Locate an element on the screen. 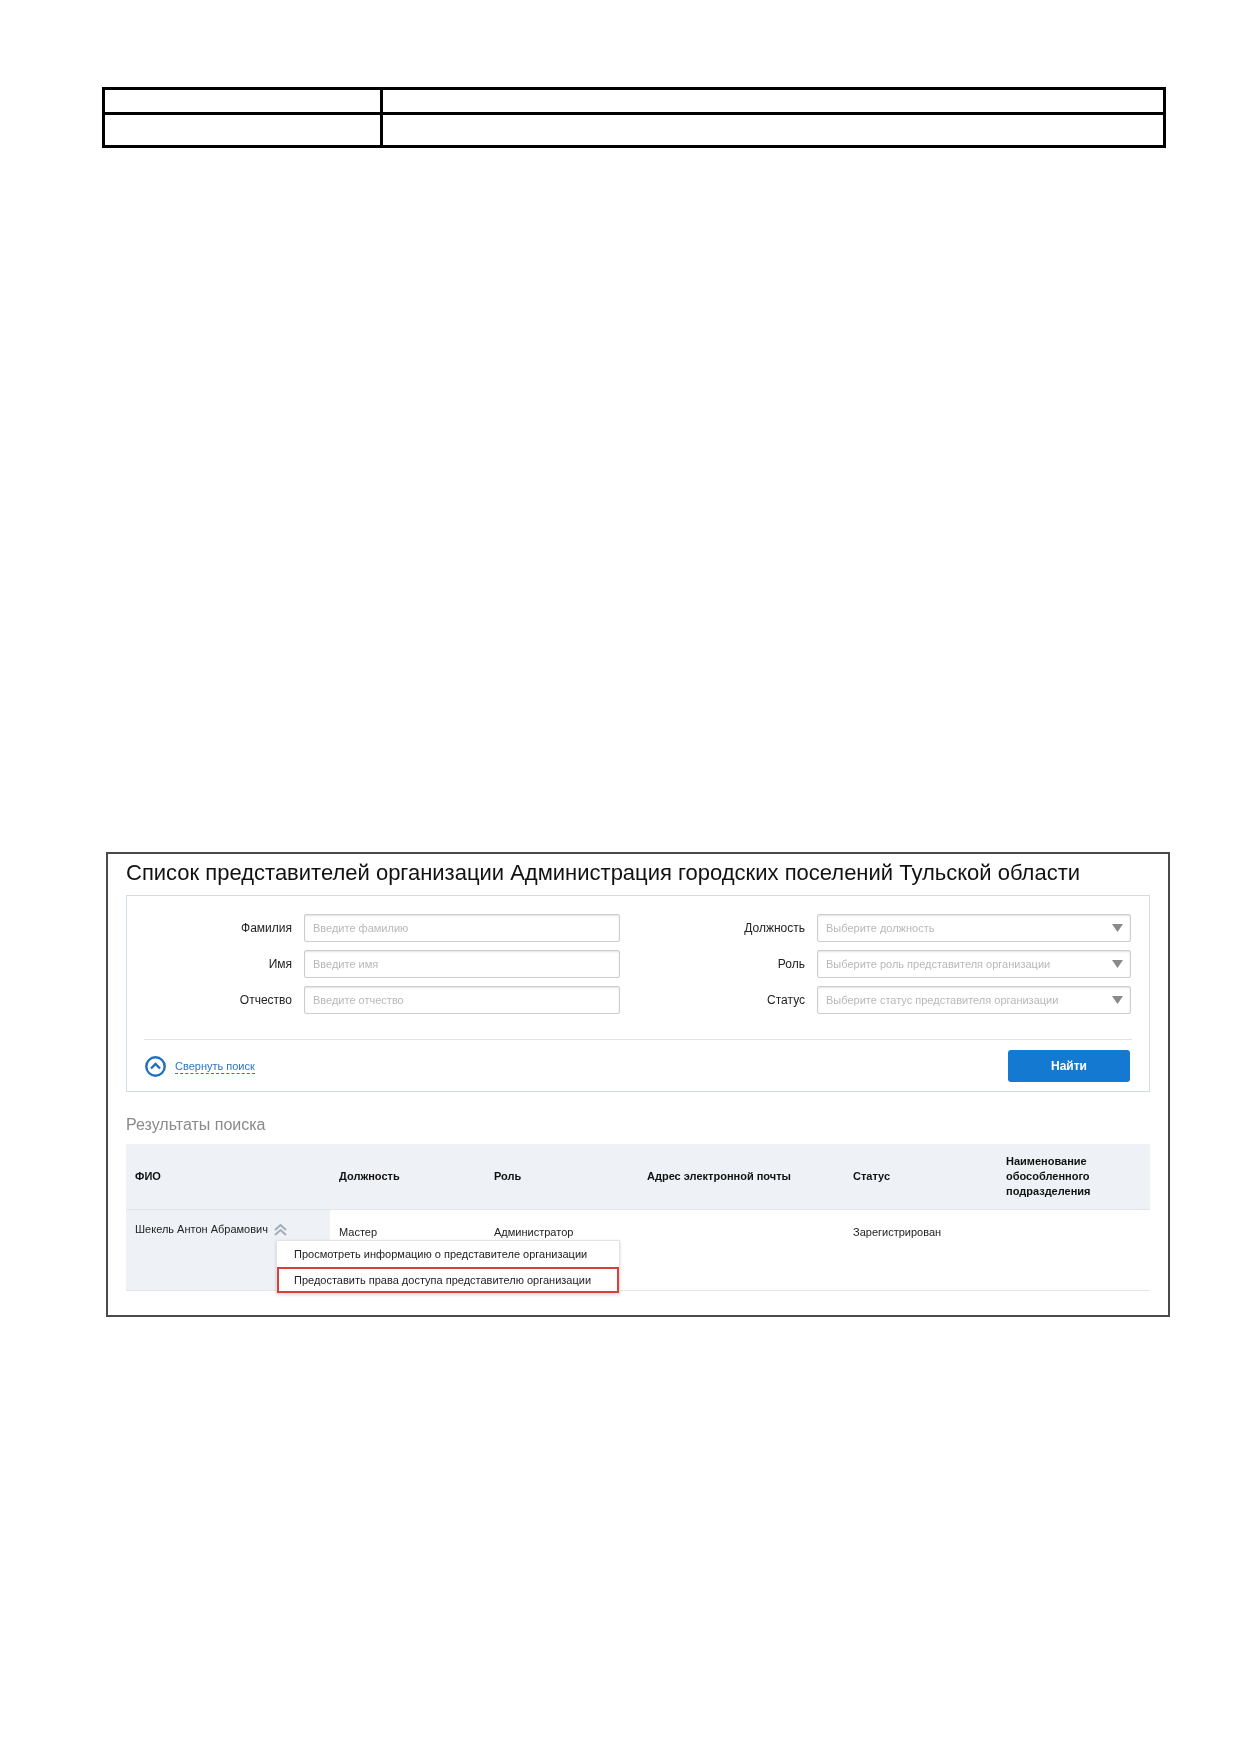  column-header: Статус is located at coordinates (872, 1176).